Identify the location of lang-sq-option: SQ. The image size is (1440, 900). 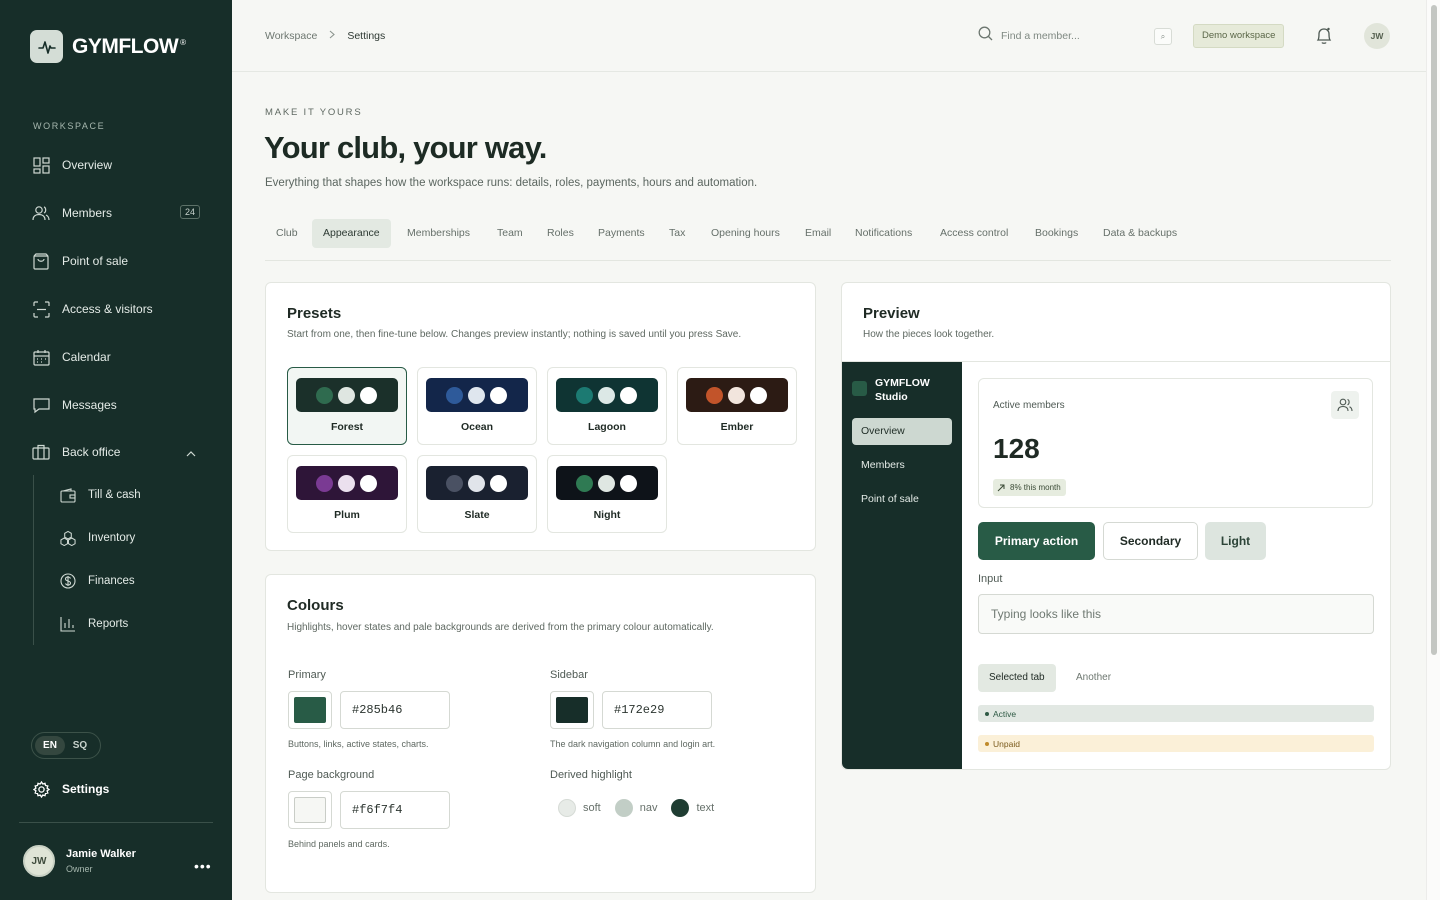
(80, 745).